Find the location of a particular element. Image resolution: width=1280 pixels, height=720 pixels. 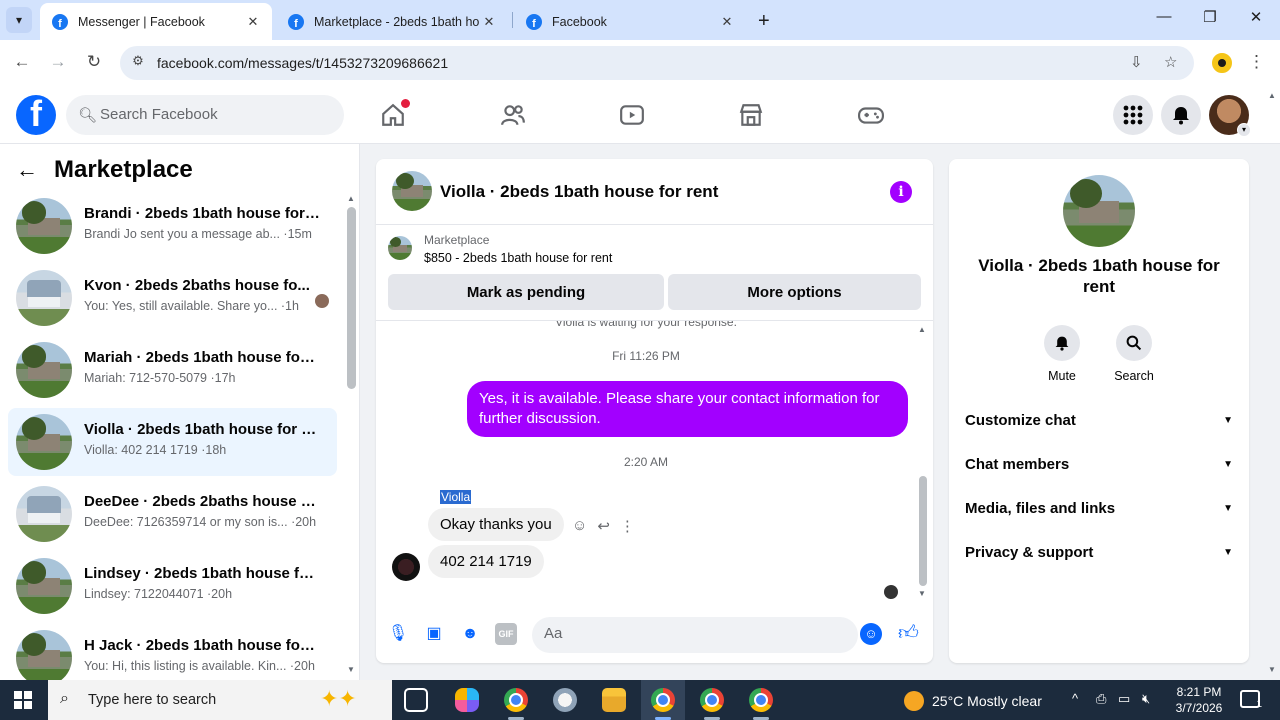

minimize-icon: — is located at coordinates (1164, 16).